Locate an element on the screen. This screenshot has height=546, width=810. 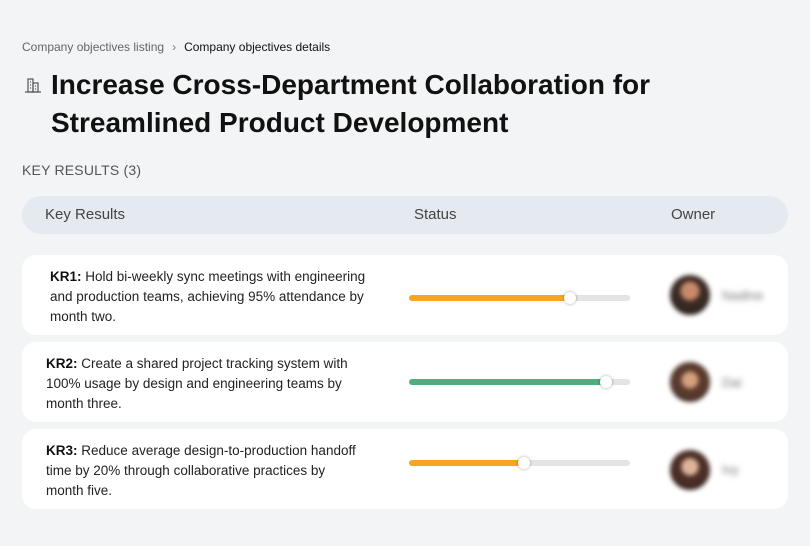
owner-name: Dai is located at coordinates (732, 382).